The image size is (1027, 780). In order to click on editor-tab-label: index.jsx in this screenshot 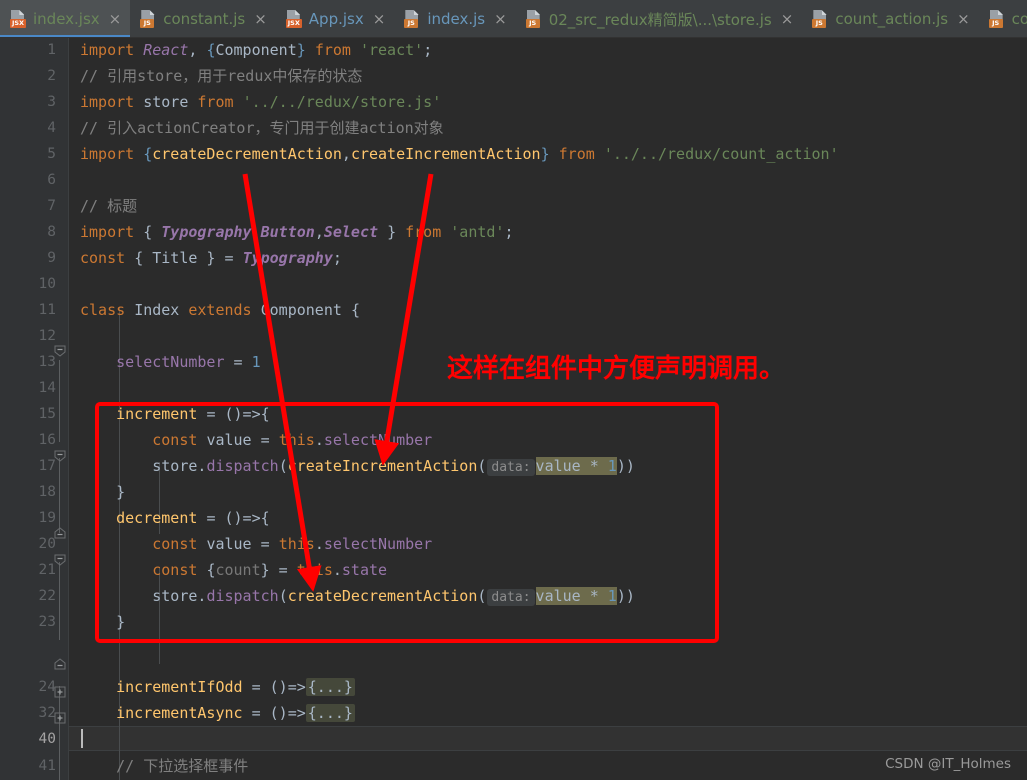, I will do `click(66, 19)`.